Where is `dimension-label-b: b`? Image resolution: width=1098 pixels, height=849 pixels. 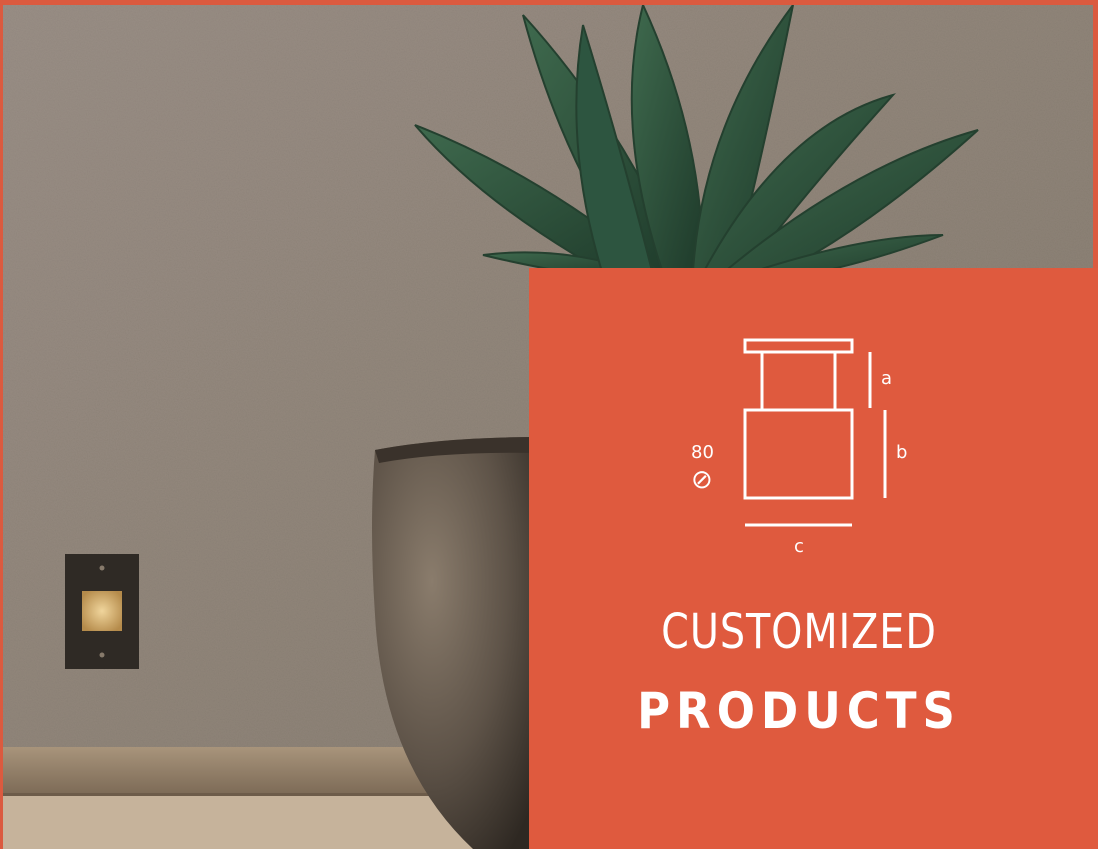
dimension-label-b: b is located at coordinates (901, 452).